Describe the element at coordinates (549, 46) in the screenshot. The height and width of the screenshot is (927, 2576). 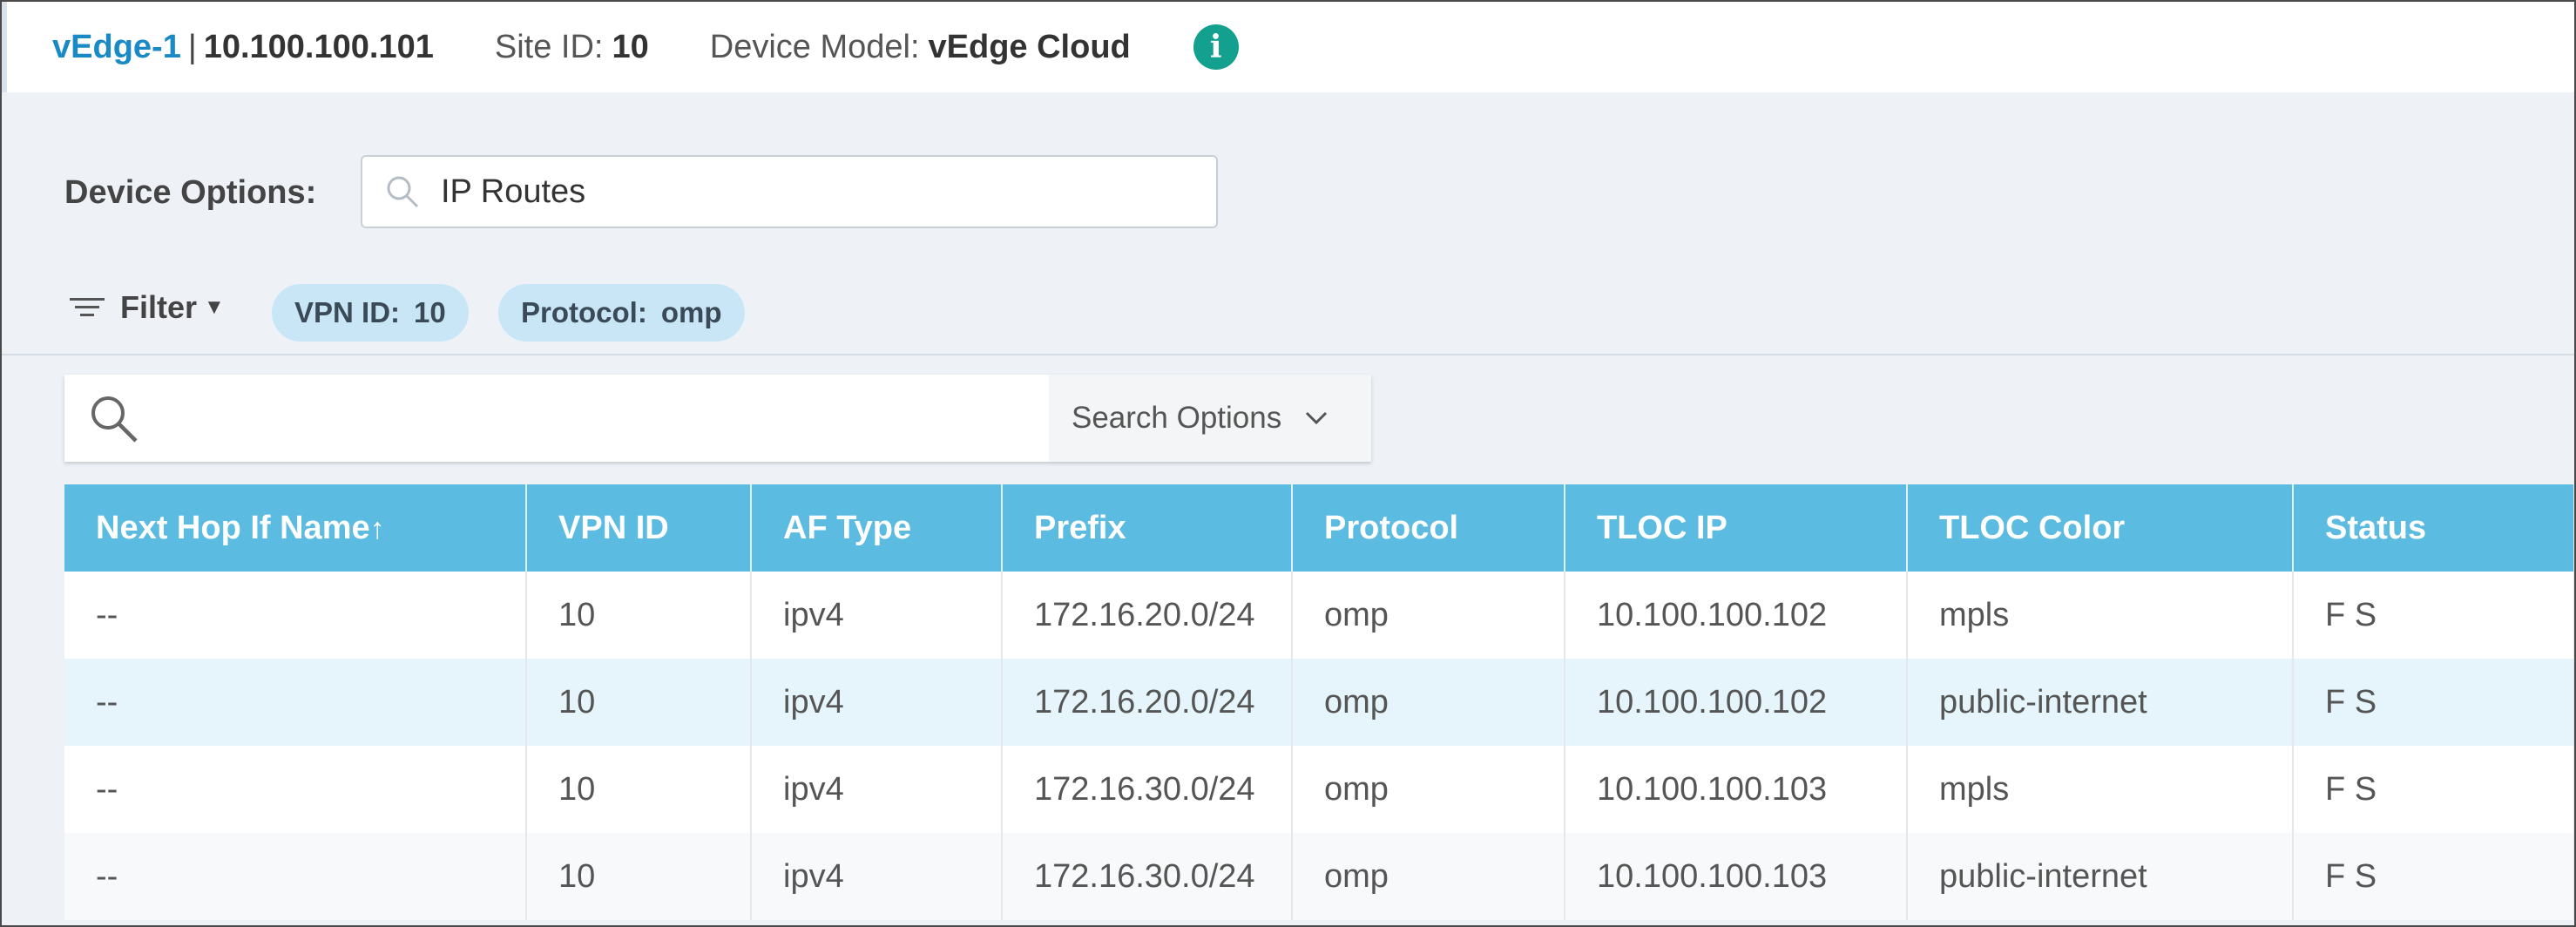
I see `site-id-label: Site ID:` at that location.